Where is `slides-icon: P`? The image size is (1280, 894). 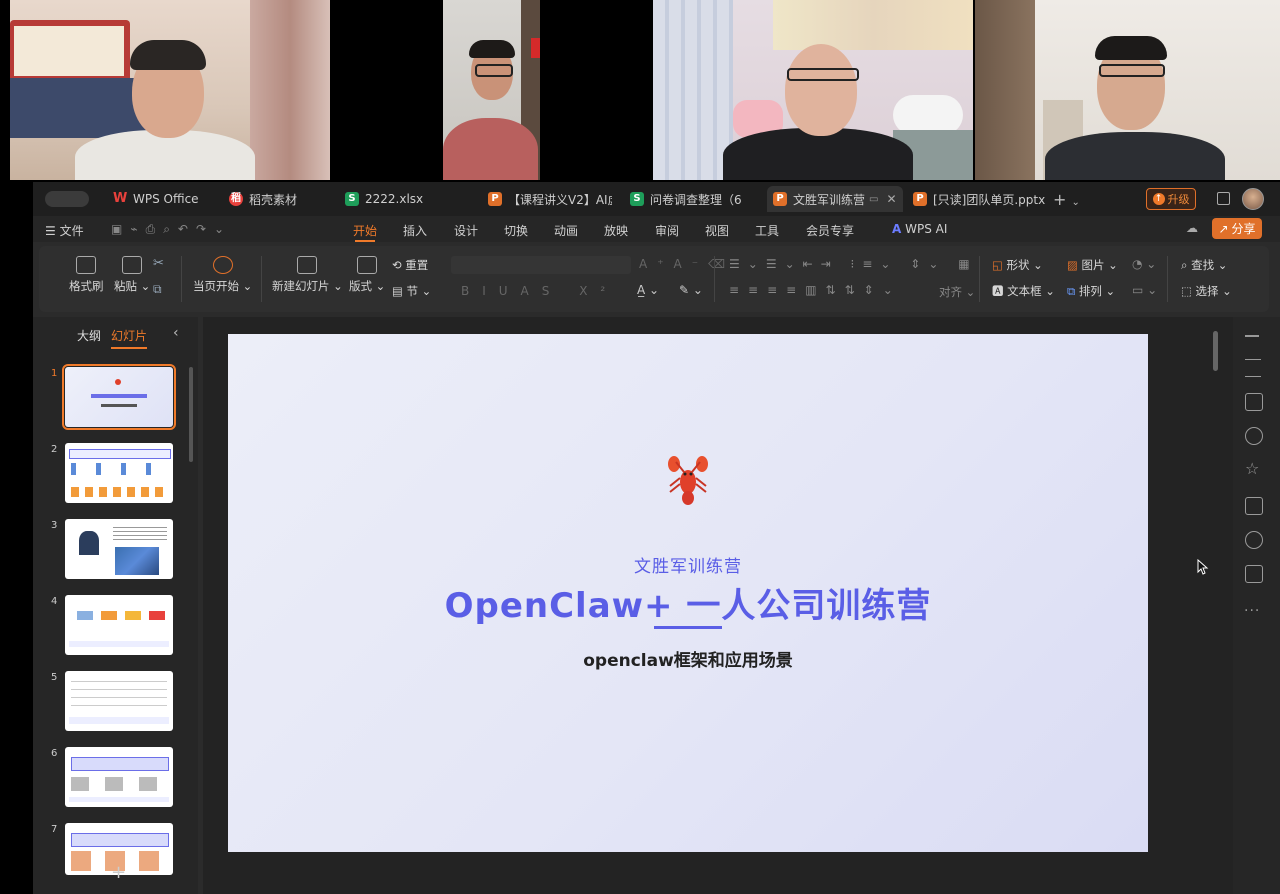 slides-icon: P is located at coordinates (780, 199).